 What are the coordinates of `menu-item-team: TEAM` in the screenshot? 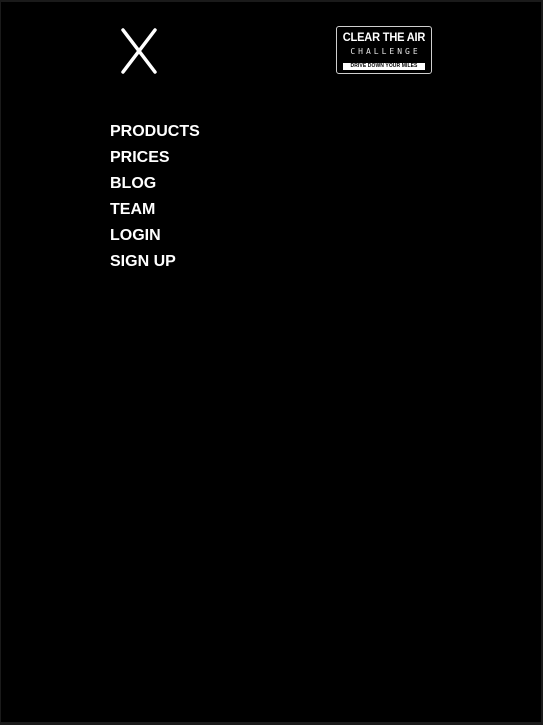 It's located at (155, 210).